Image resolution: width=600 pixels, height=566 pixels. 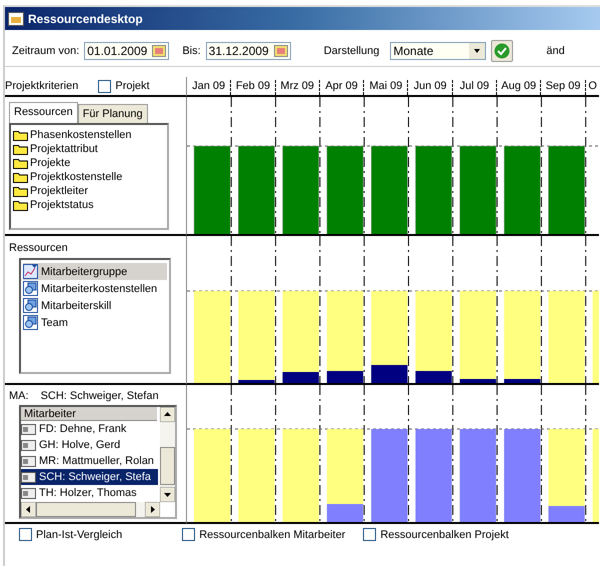 What do you see at coordinates (89, 493) in the screenshot?
I see `list-item: TH: Holzer, Thomas` at bounding box center [89, 493].